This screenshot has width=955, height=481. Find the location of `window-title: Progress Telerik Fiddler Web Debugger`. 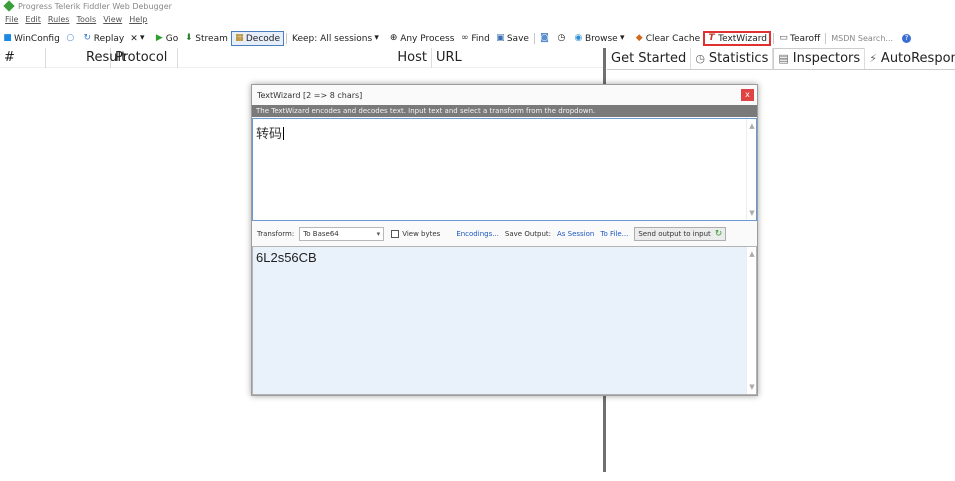

window-title: Progress Telerik Fiddler Web Debugger is located at coordinates (95, 6).